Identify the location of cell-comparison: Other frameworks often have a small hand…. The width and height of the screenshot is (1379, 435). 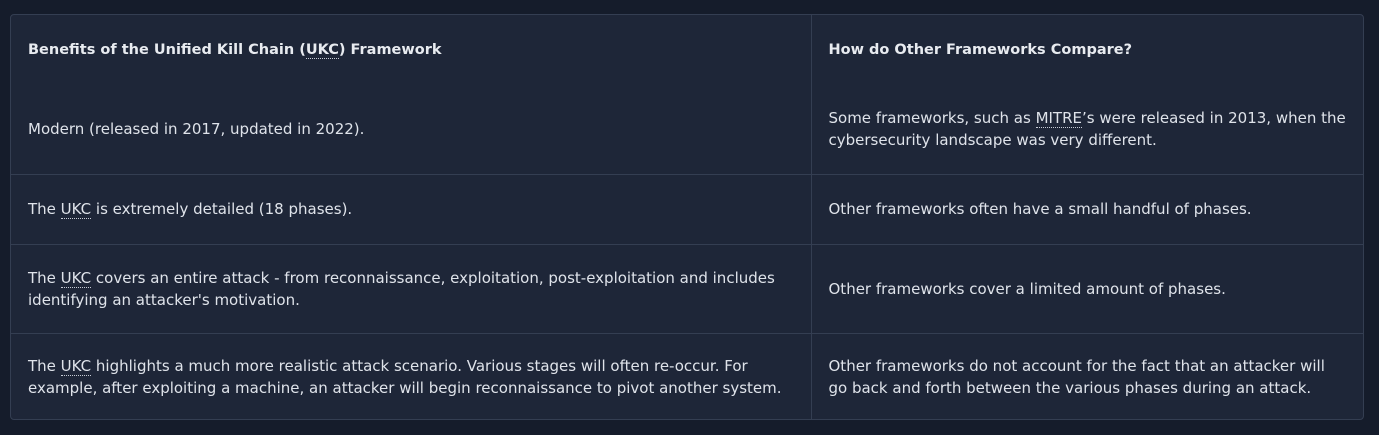
(1087, 209).